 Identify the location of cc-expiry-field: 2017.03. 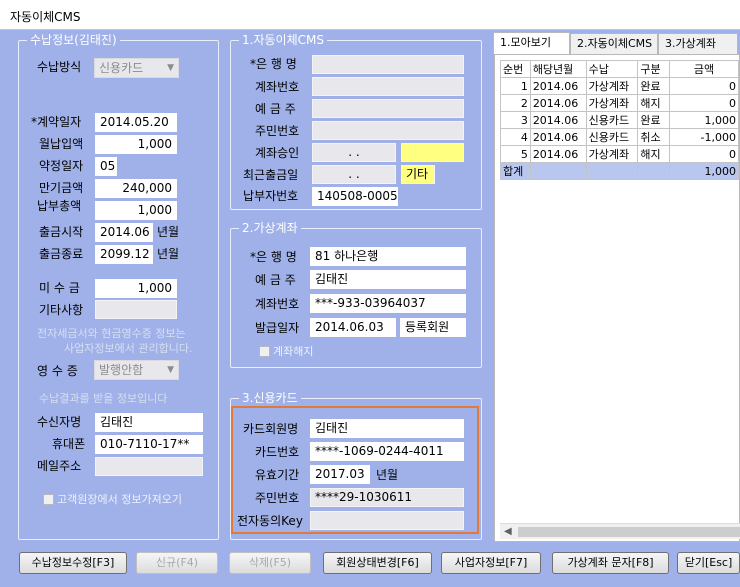
(340, 474).